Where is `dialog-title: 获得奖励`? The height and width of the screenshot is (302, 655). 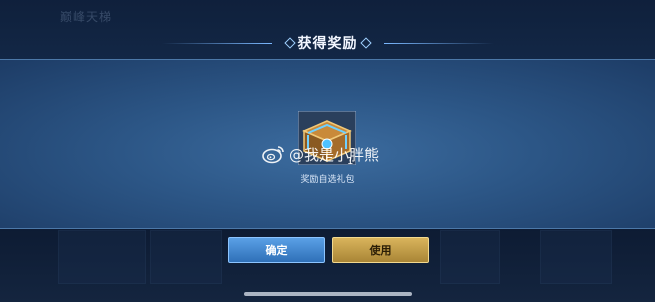
dialog-title: 获得奖励 is located at coordinates (327, 44).